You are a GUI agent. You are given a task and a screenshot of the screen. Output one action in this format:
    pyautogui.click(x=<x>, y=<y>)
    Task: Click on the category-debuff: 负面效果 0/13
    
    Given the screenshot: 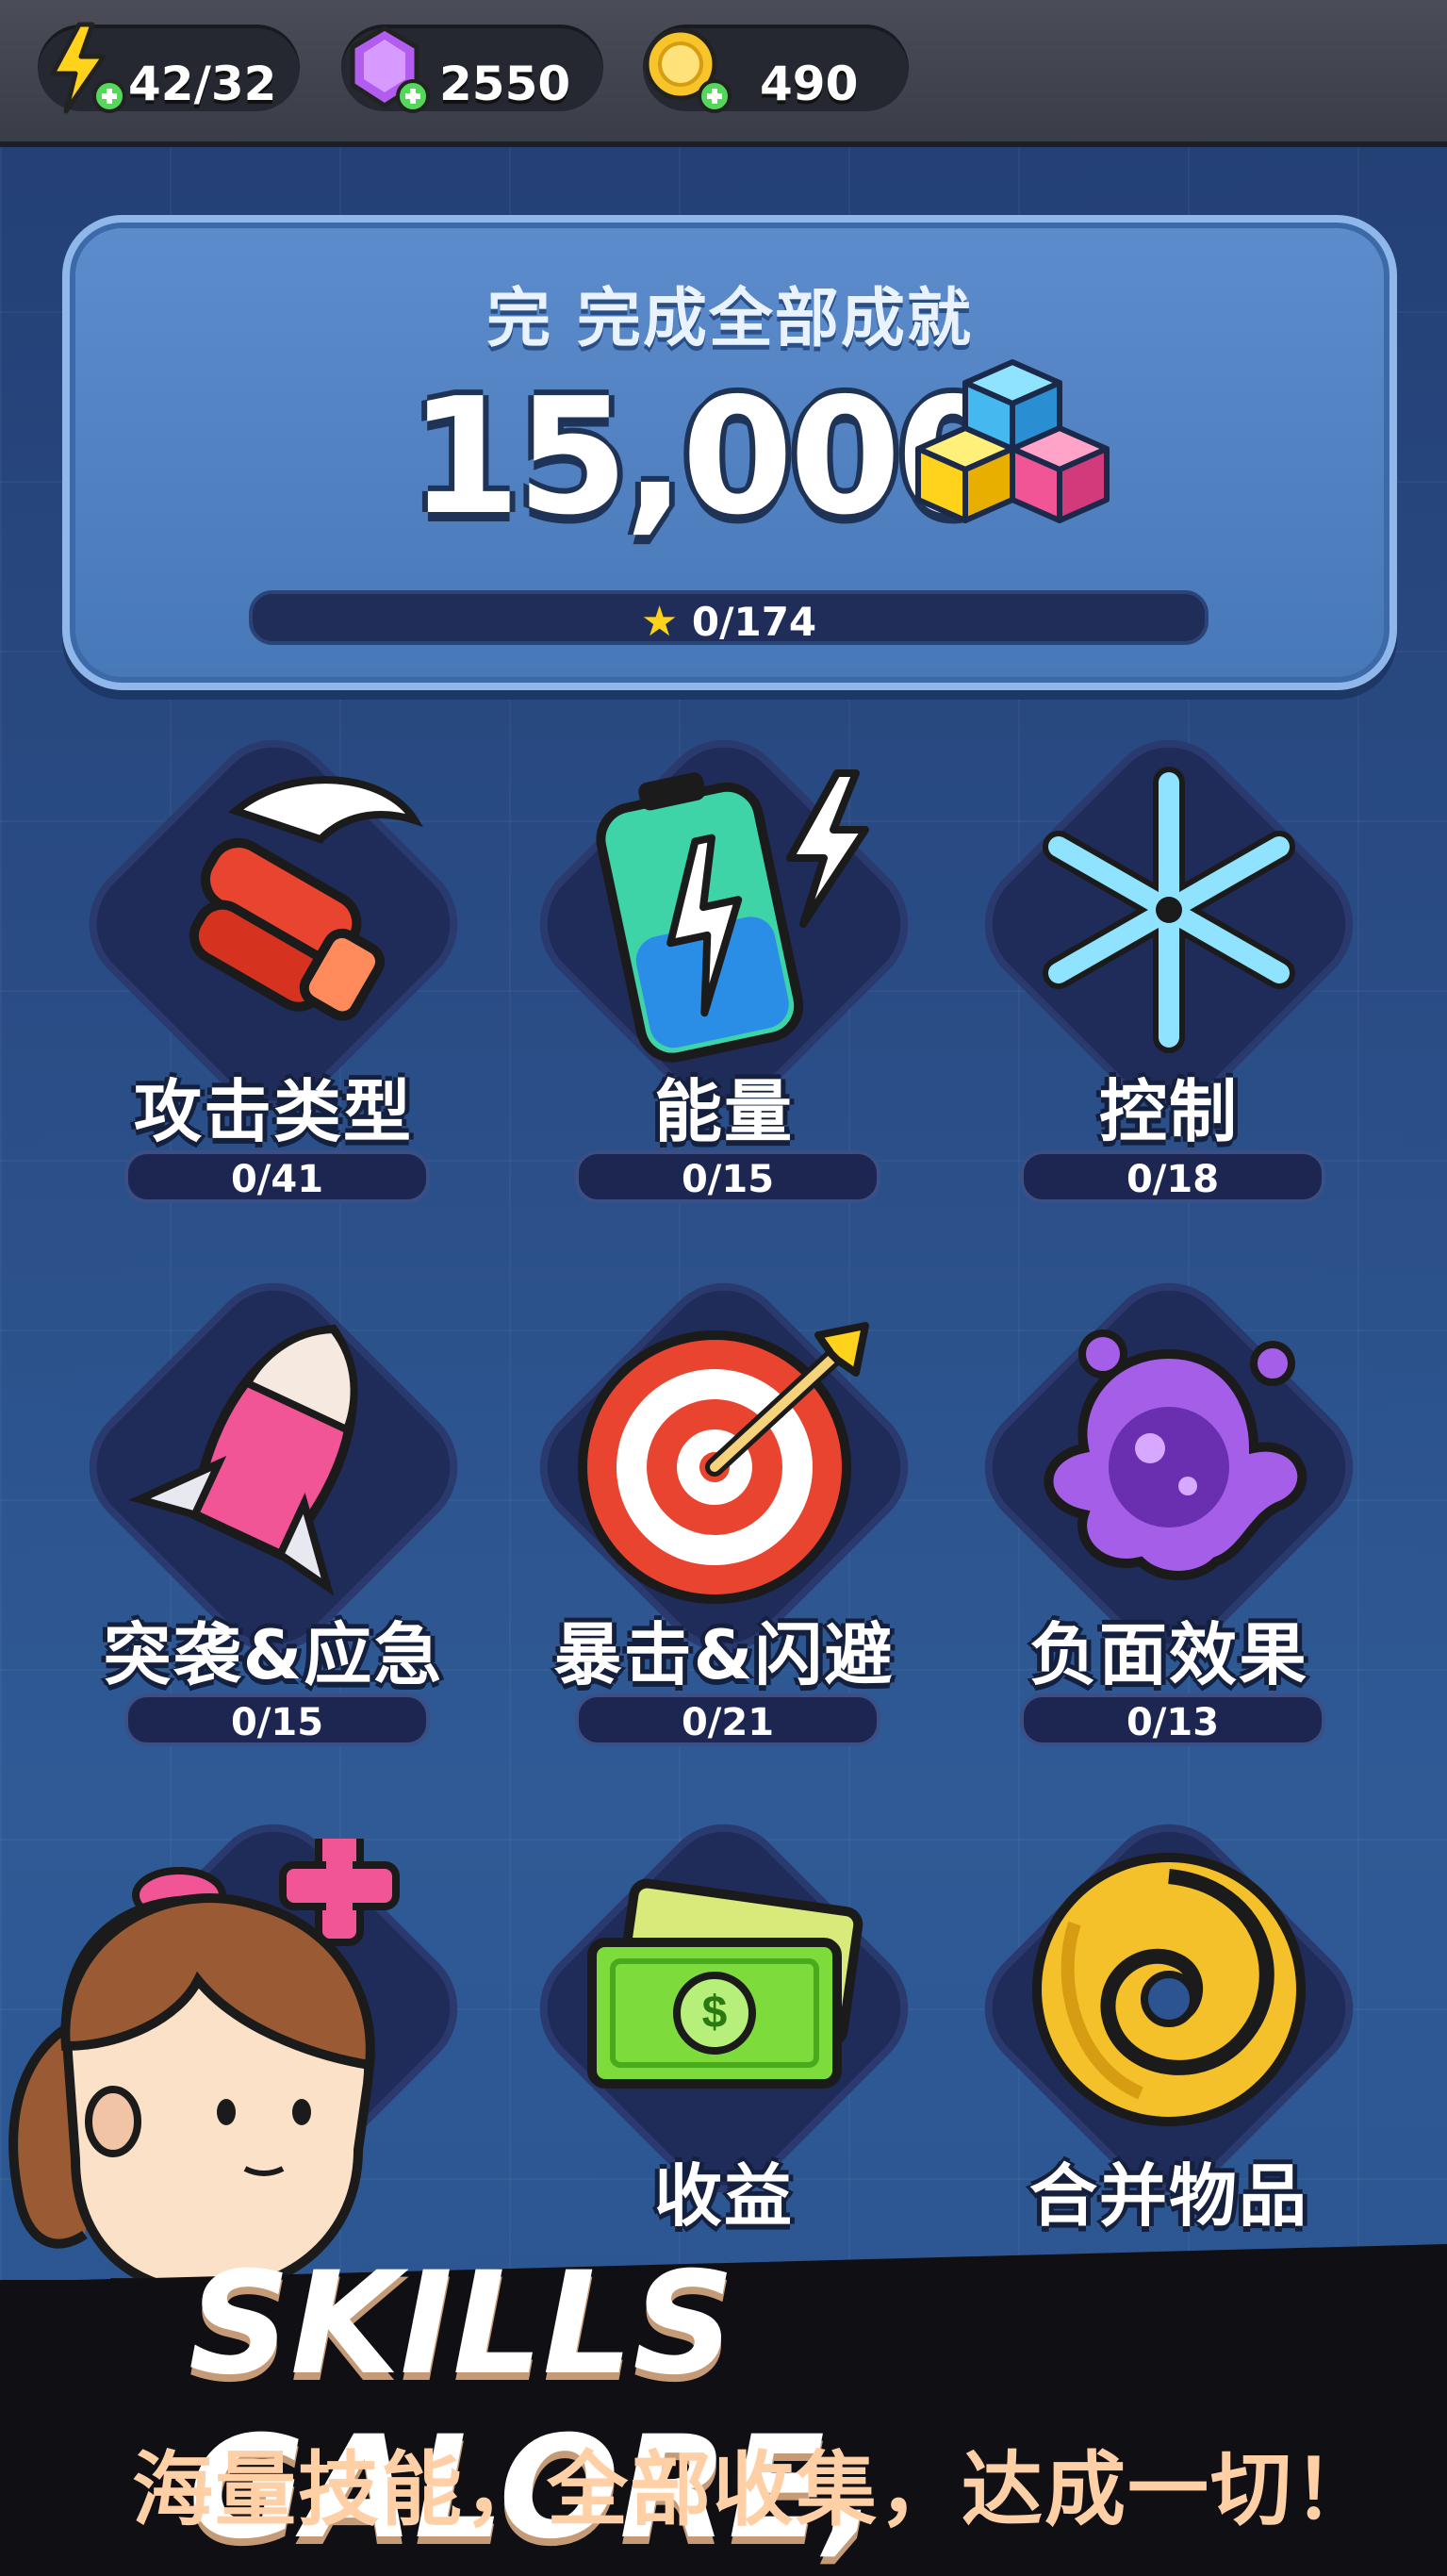 What is the action you would take?
    pyautogui.click(x=1169, y=1536)
    